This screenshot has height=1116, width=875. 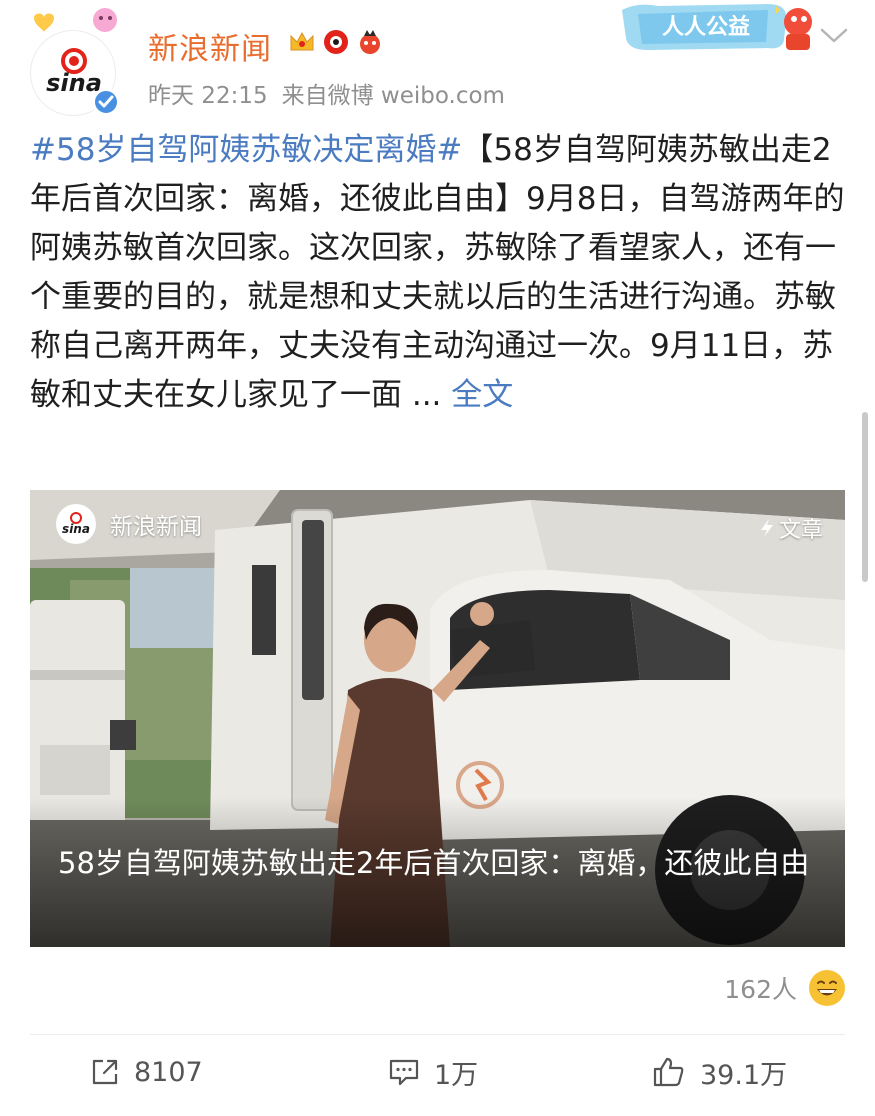 I want to click on post-meta: 昨天 22:15 来自微博 weibo.com, so click(x=326, y=93).